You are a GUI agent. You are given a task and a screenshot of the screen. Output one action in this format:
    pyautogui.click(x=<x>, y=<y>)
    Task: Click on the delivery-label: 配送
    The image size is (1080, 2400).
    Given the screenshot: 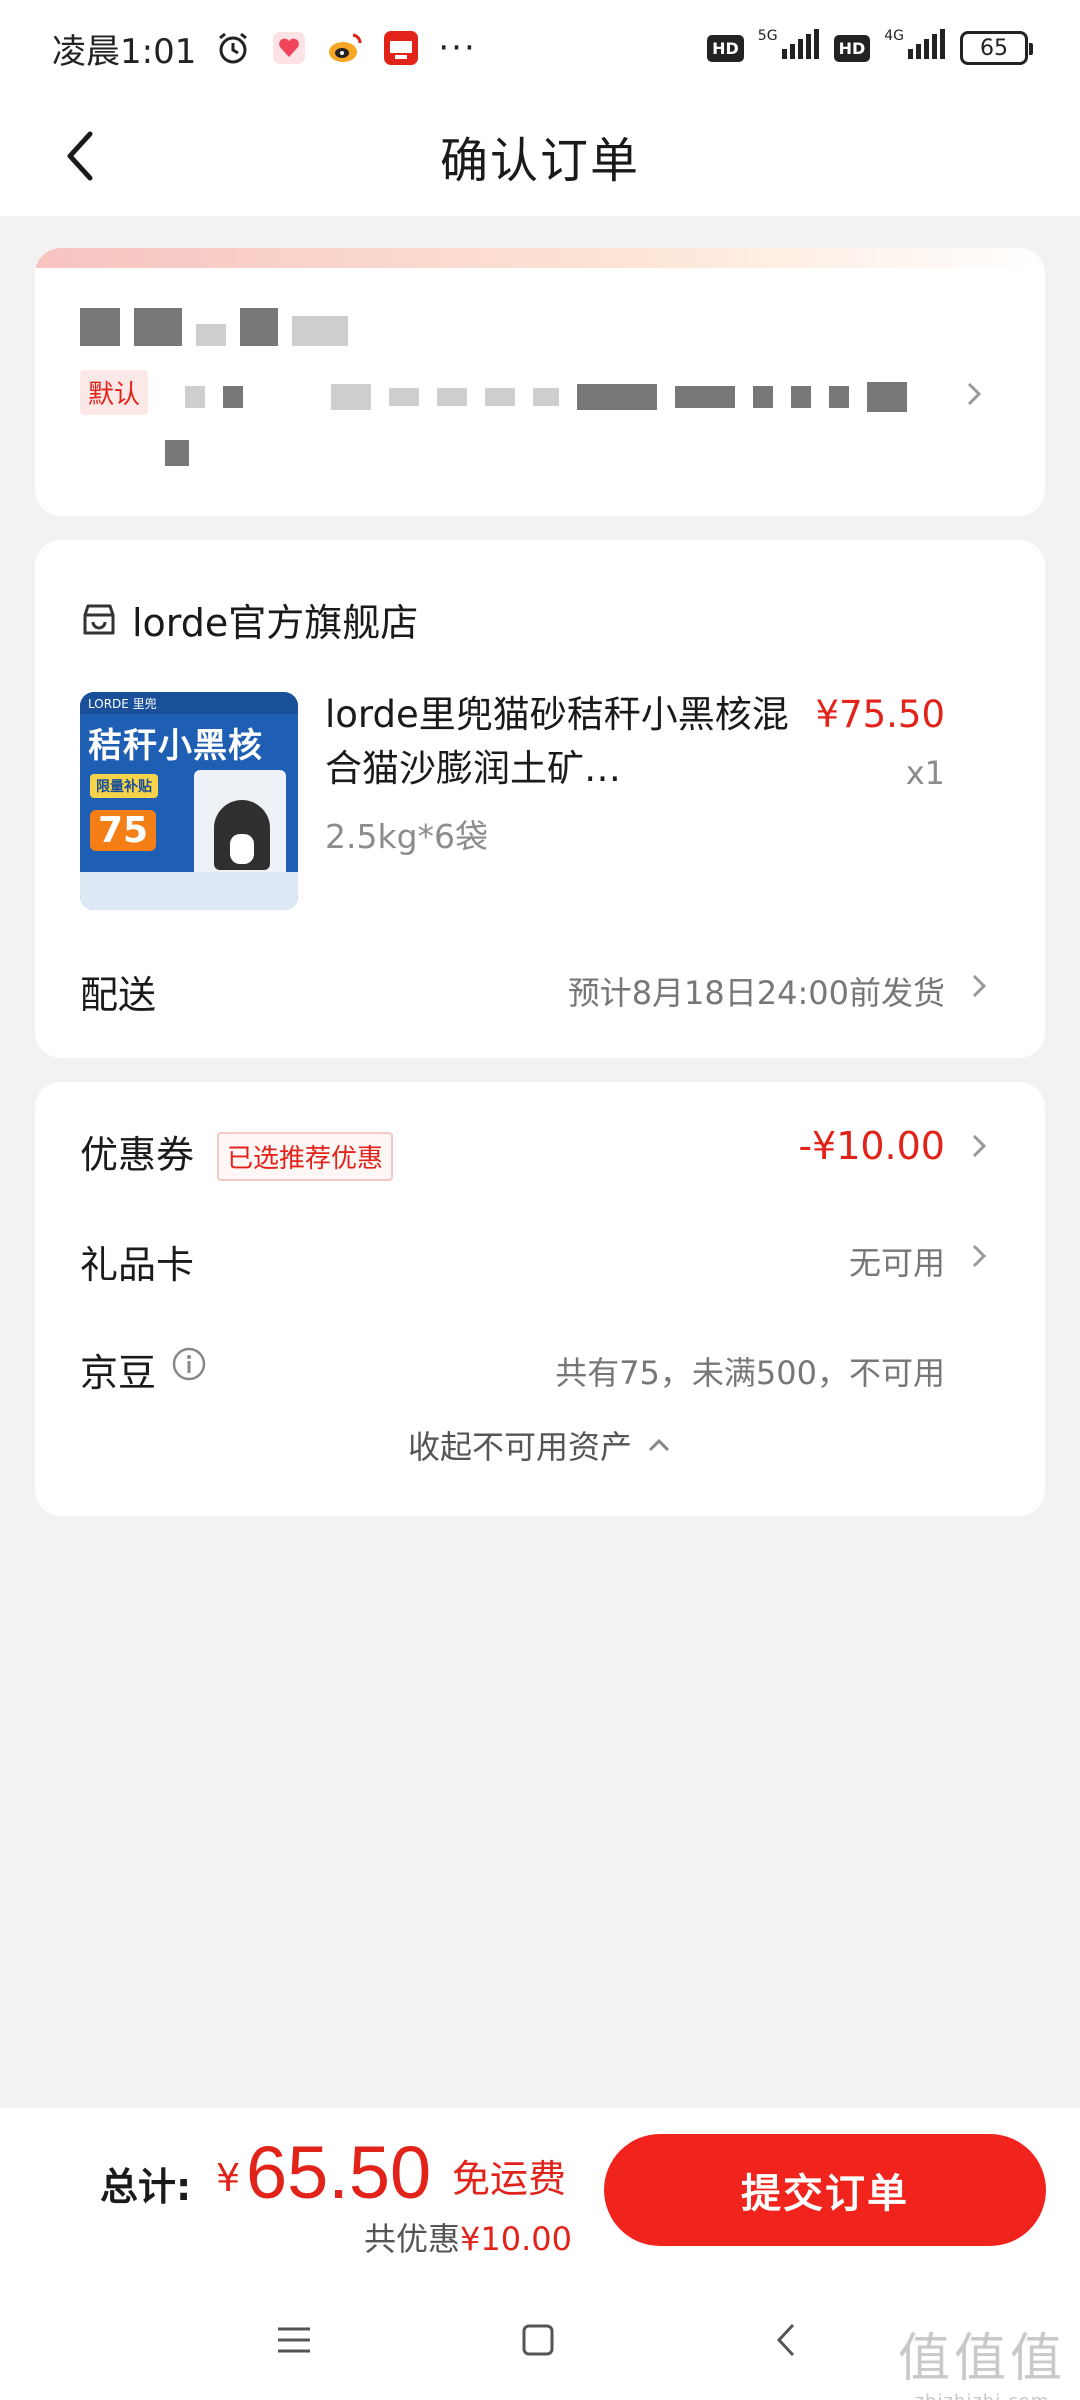 What is the action you would take?
    pyautogui.click(x=118, y=995)
    